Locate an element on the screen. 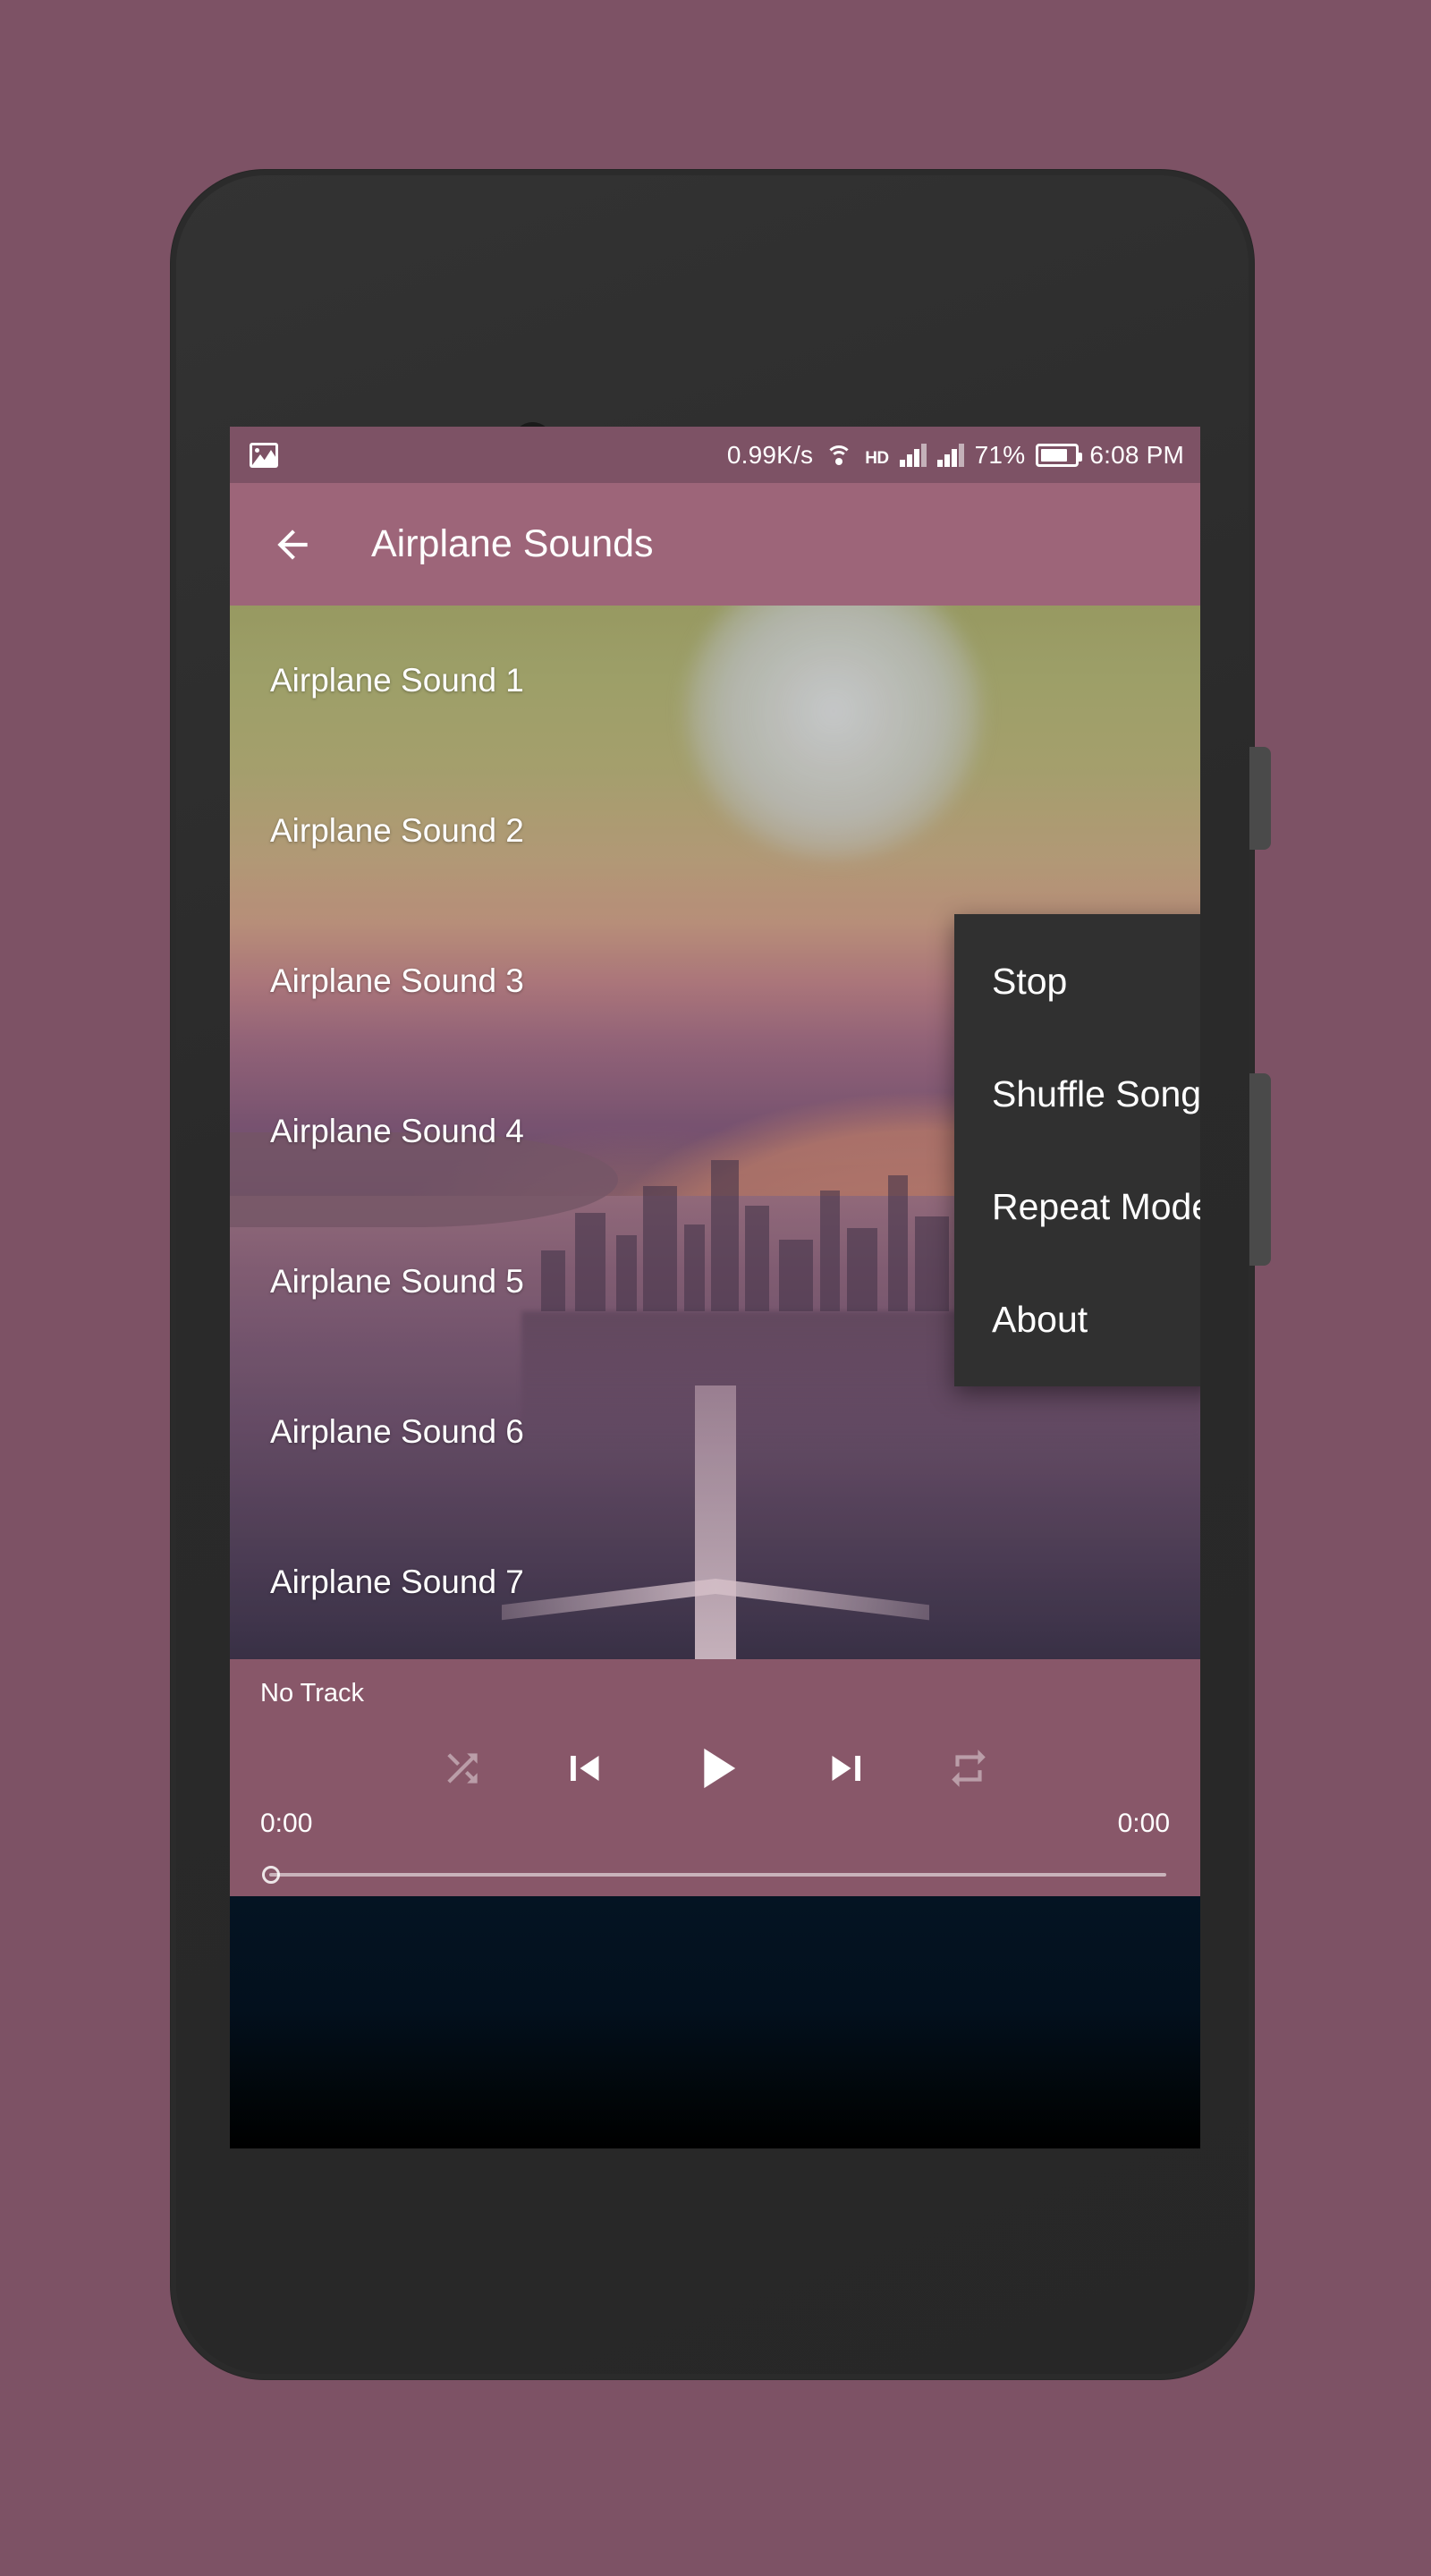 The height and width of the screenshot is (2576, 1431). menu-item-label: Repeat Mode is located at coordinates (1096, 1206).